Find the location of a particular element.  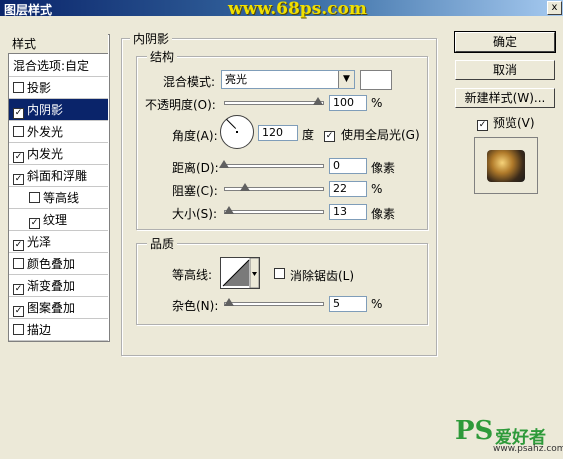

noise-label: 杂色(N): is located at coordinates (195, 306).